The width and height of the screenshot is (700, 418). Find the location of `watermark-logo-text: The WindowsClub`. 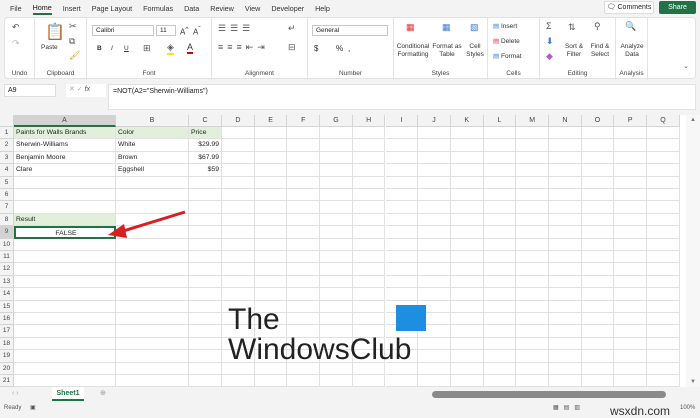

watermark-logo-text: The WindowsClub is located at coordinates (320, 334).